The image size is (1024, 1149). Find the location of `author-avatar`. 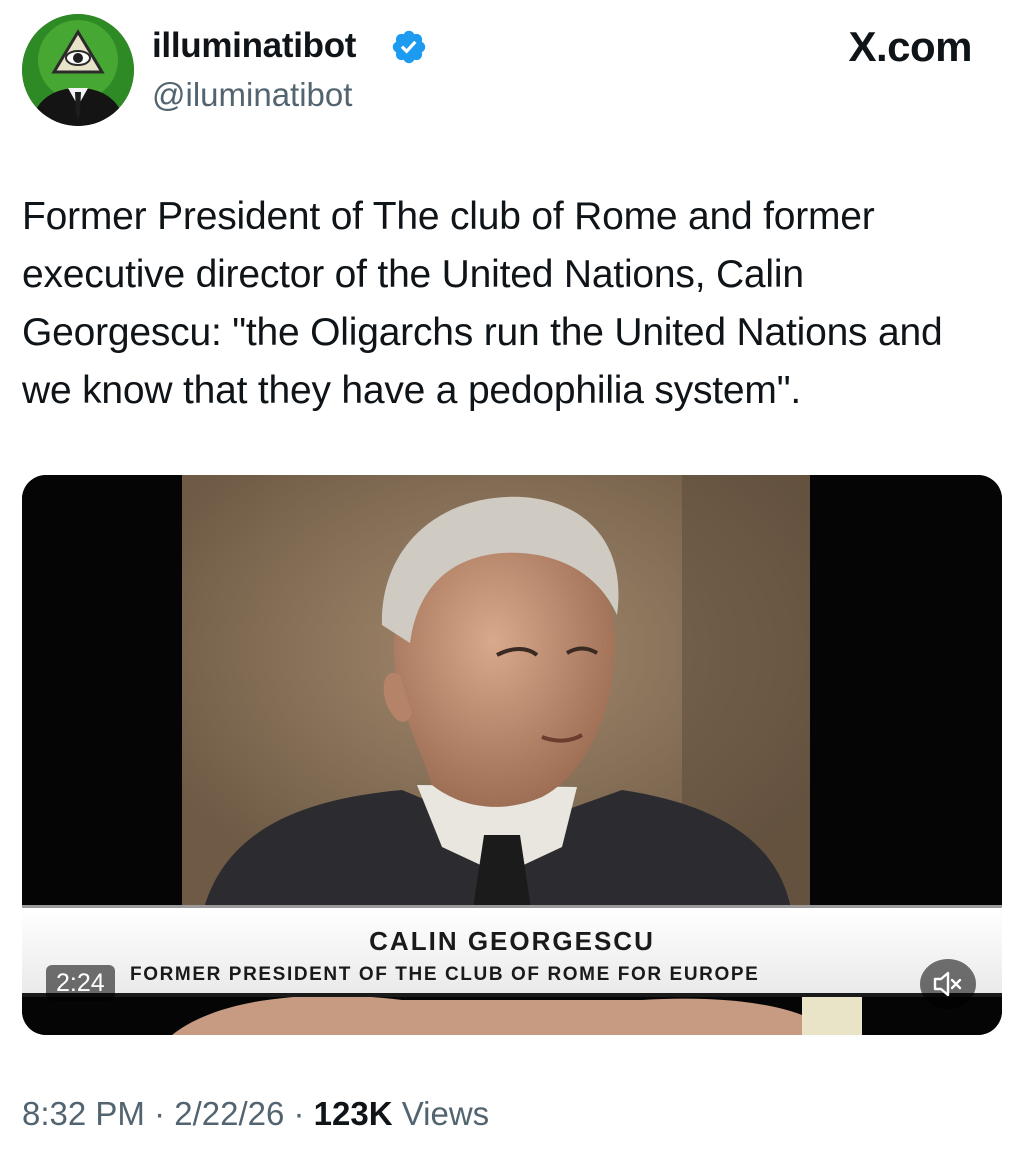

author-avatar is located at coordinates (78, 70).